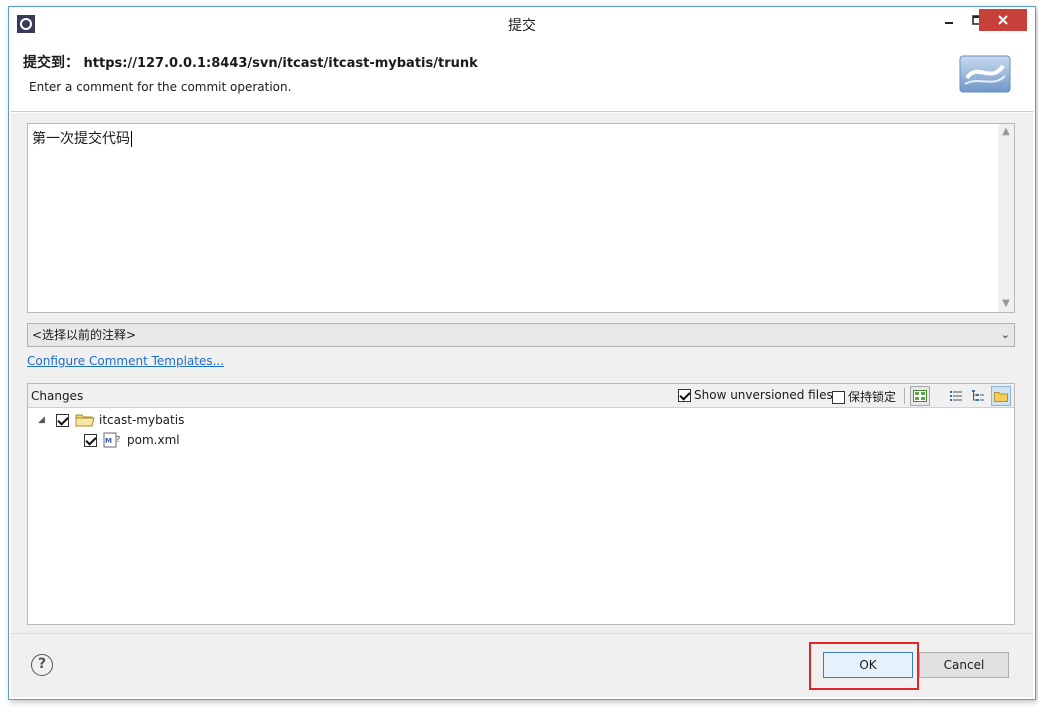 Image resolution: width=1046 pixels, height=712 pixels. I want to click on compressed-folders-button, so click(1001, 396).